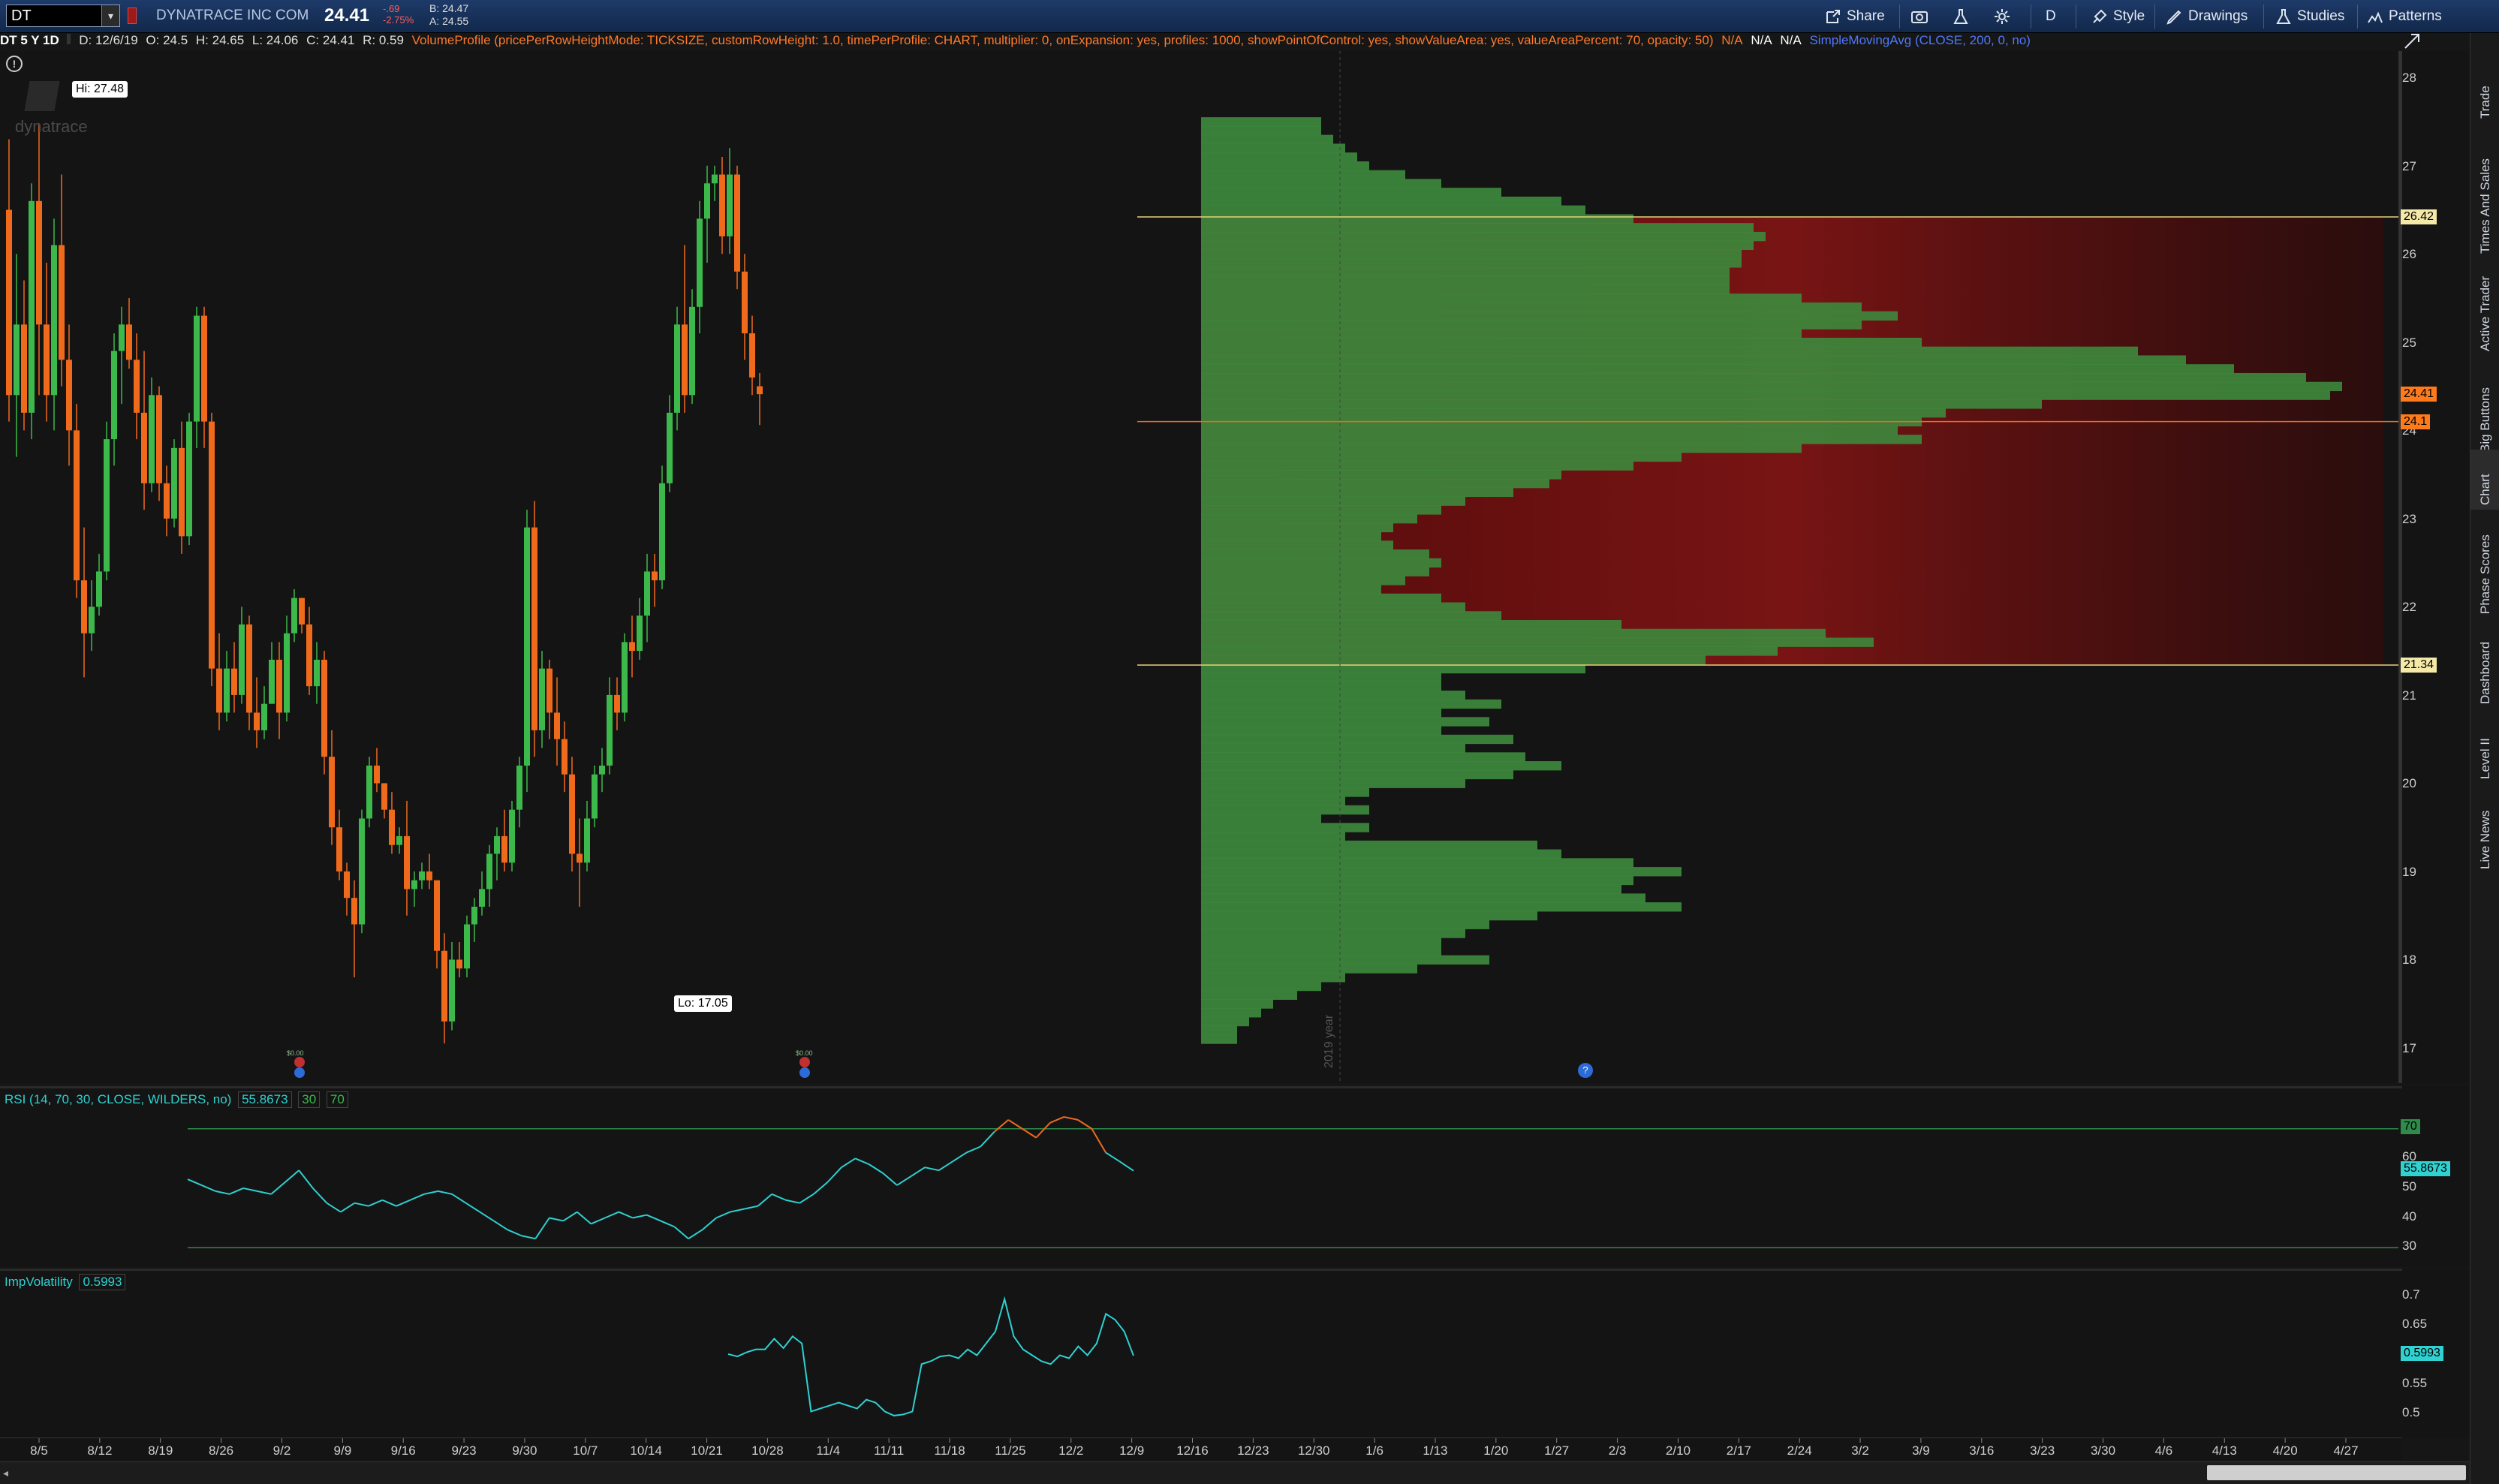  What do you see at coordinates (1921, 16) in the screenshot?
I see `screenshot-button` at bounding box center [1921, 16].